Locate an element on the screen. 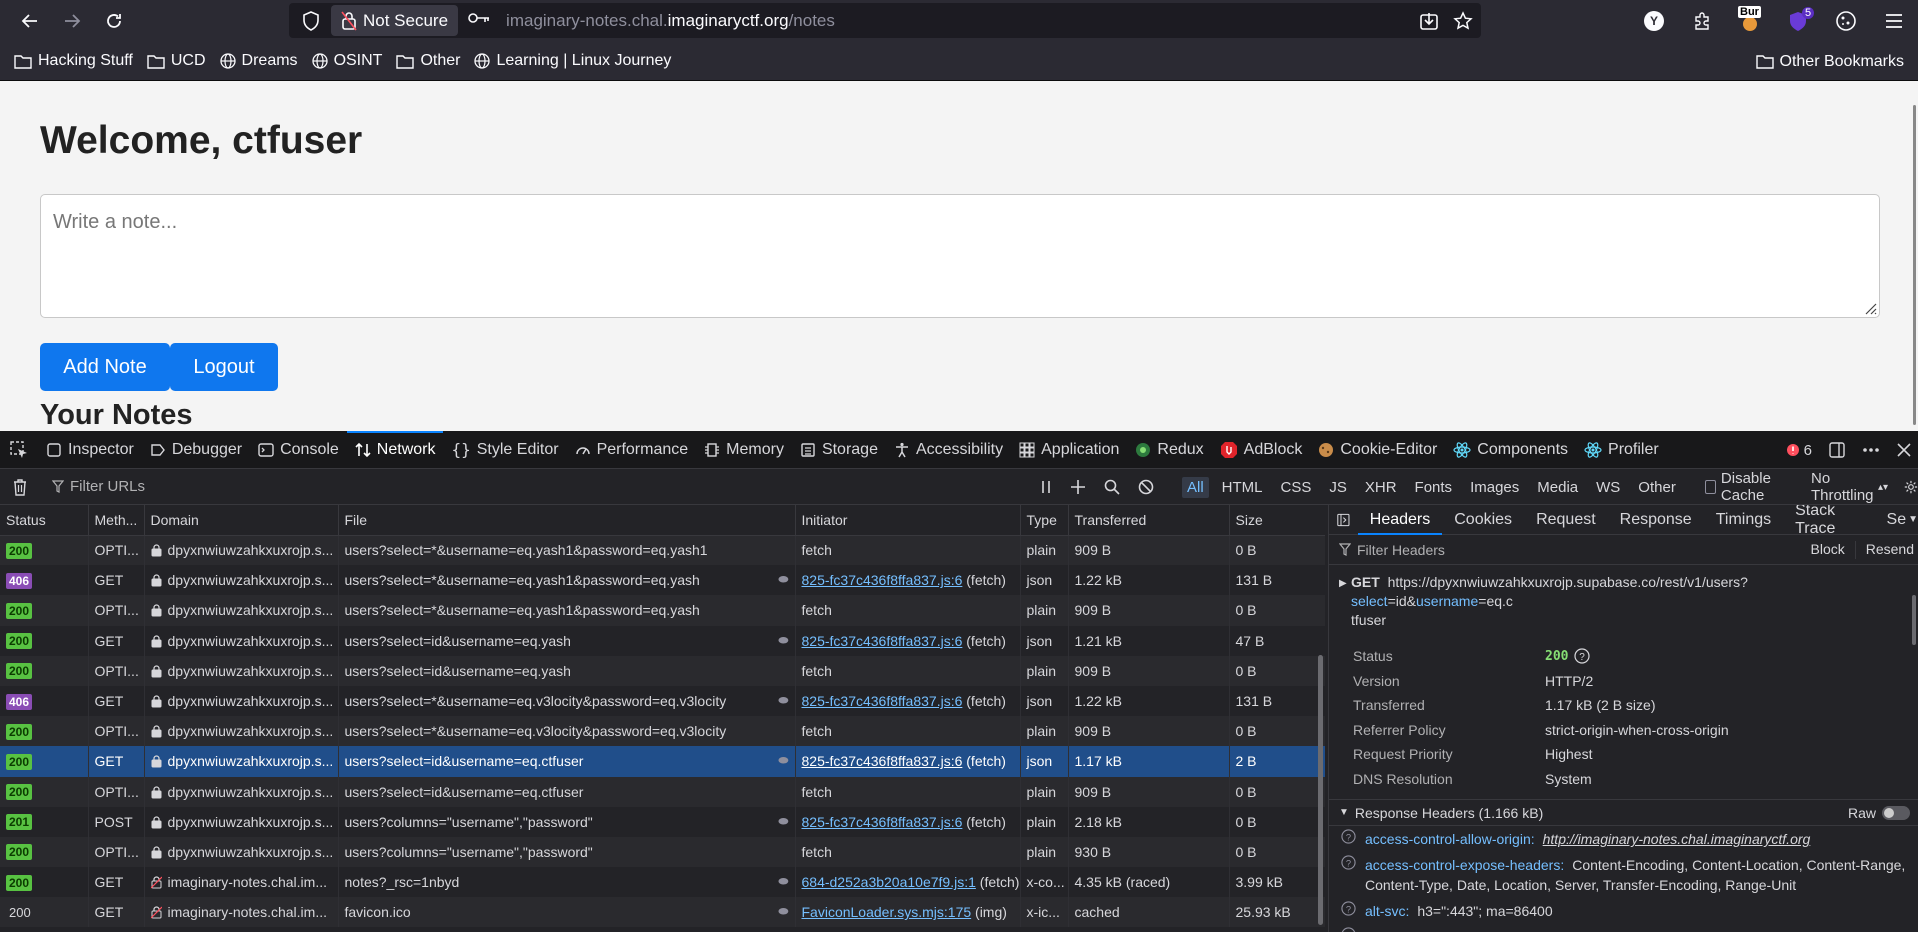  key-icon is located at coordinates (479, 20).